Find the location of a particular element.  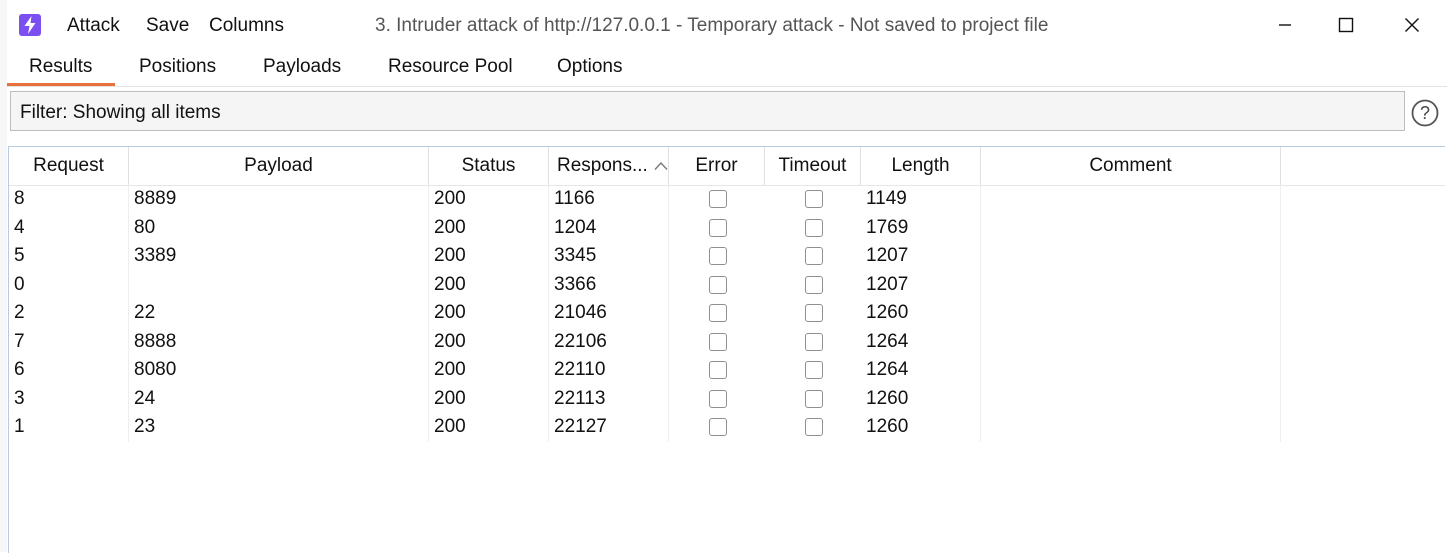

cell-length: 1264 is located at coordinates (921, 341).